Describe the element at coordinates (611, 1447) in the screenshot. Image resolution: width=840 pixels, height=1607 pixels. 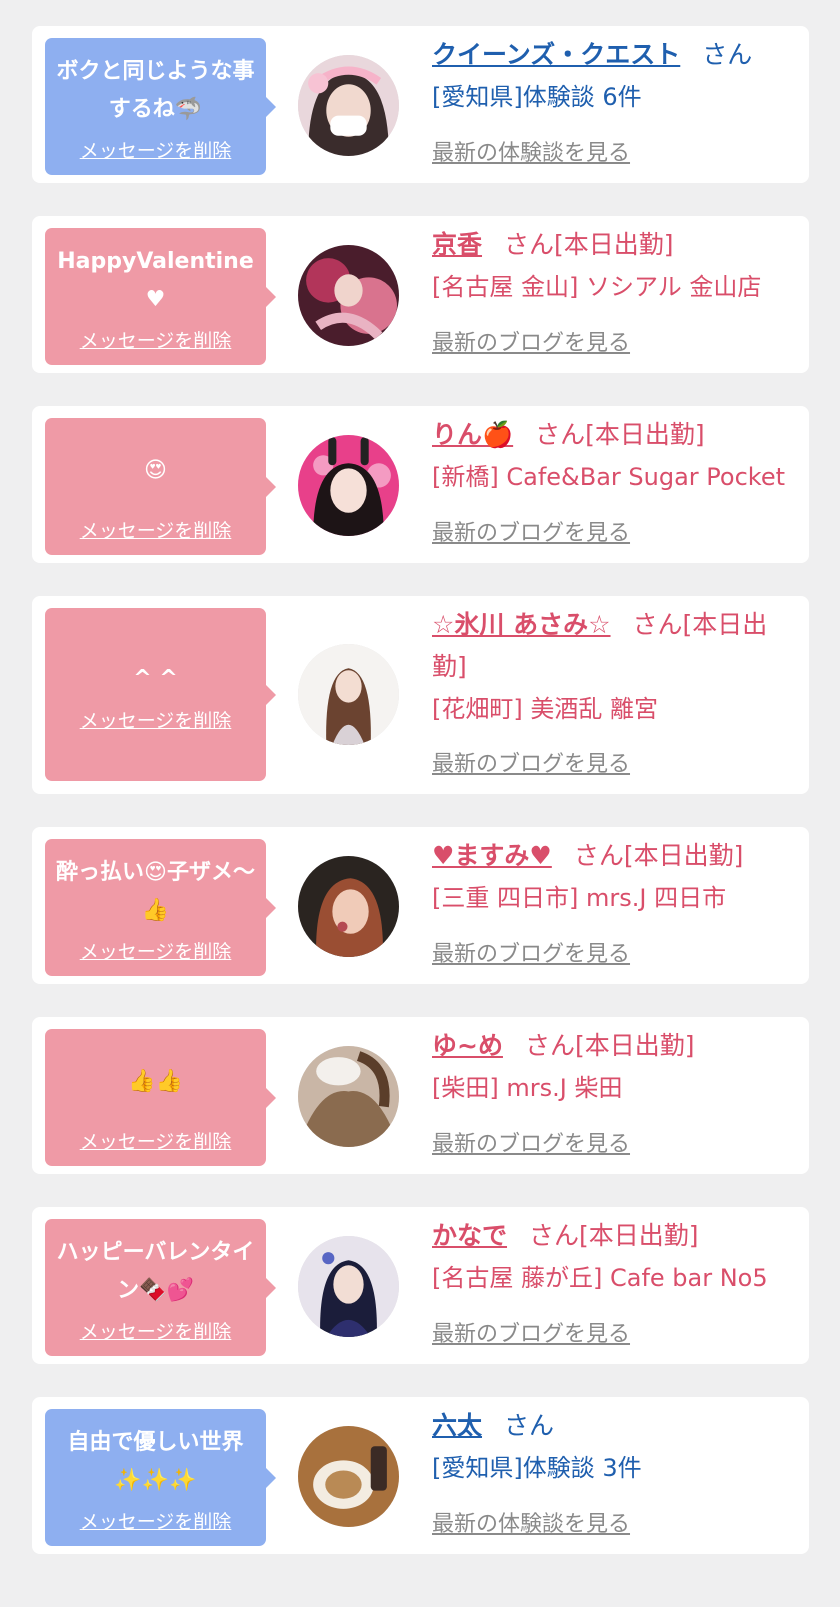
I see `member-info: 六太 さん [愛知県]体験談 3件` at that location.